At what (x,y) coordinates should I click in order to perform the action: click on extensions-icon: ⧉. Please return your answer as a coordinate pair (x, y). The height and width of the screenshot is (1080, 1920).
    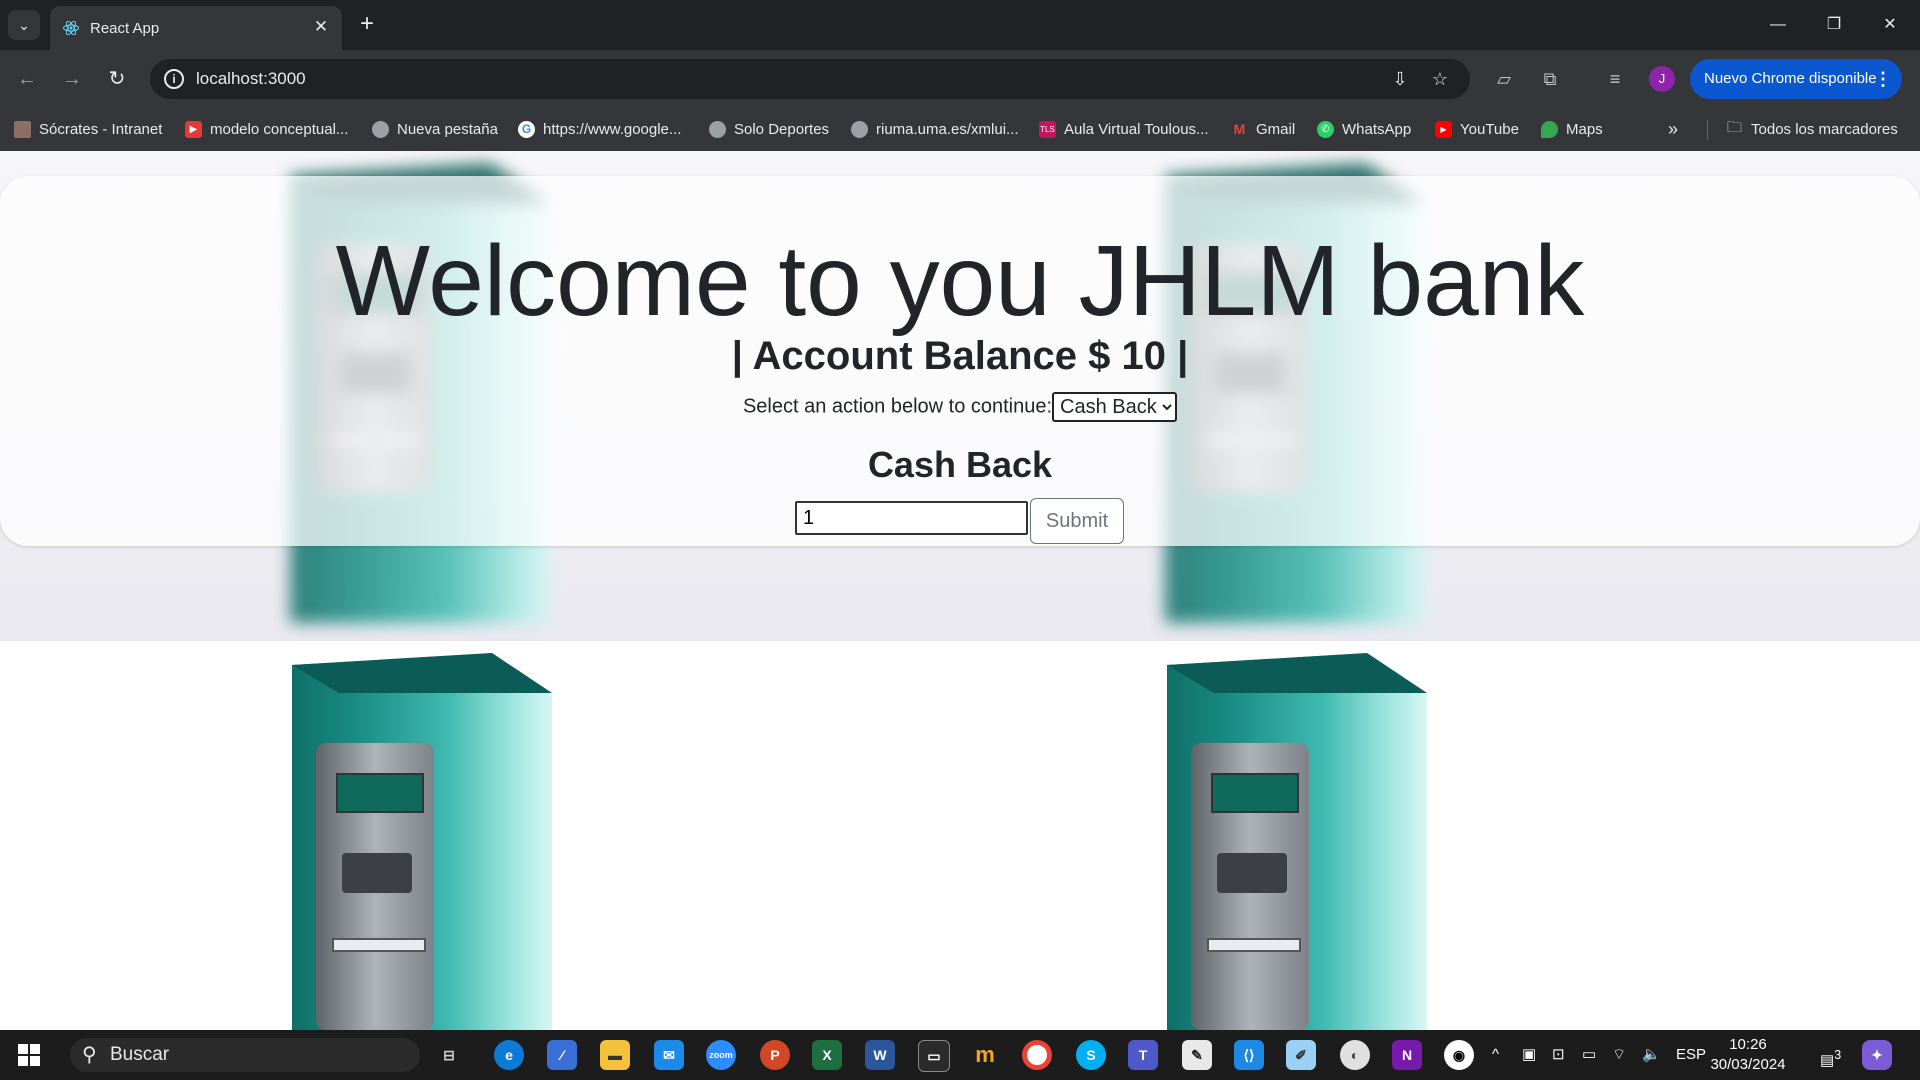
    Looking at the image, I should click on (1550, 79).